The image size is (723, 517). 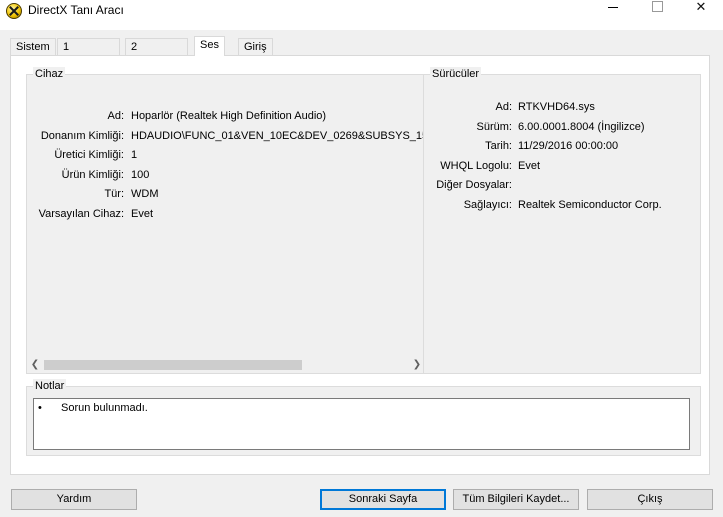 What do you see at coordinates (456, 74) in the screenshot?
I see `drivers-group-title: Sürücüler` at bounding box center [456, 74].